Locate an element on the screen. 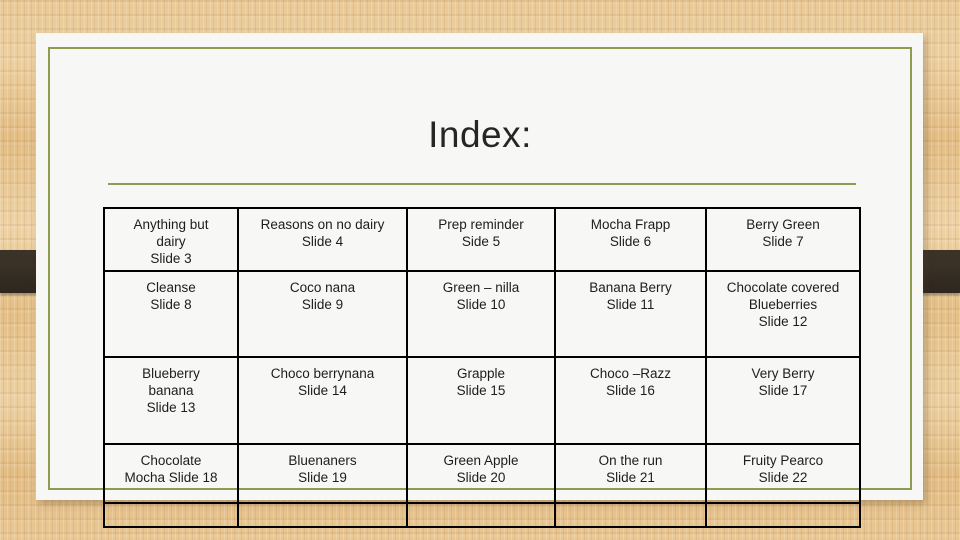 The width and height of the screenshot is (960, 540). index-cell: Choco berrynana Slide 14 is located at coordinates (322, 400).